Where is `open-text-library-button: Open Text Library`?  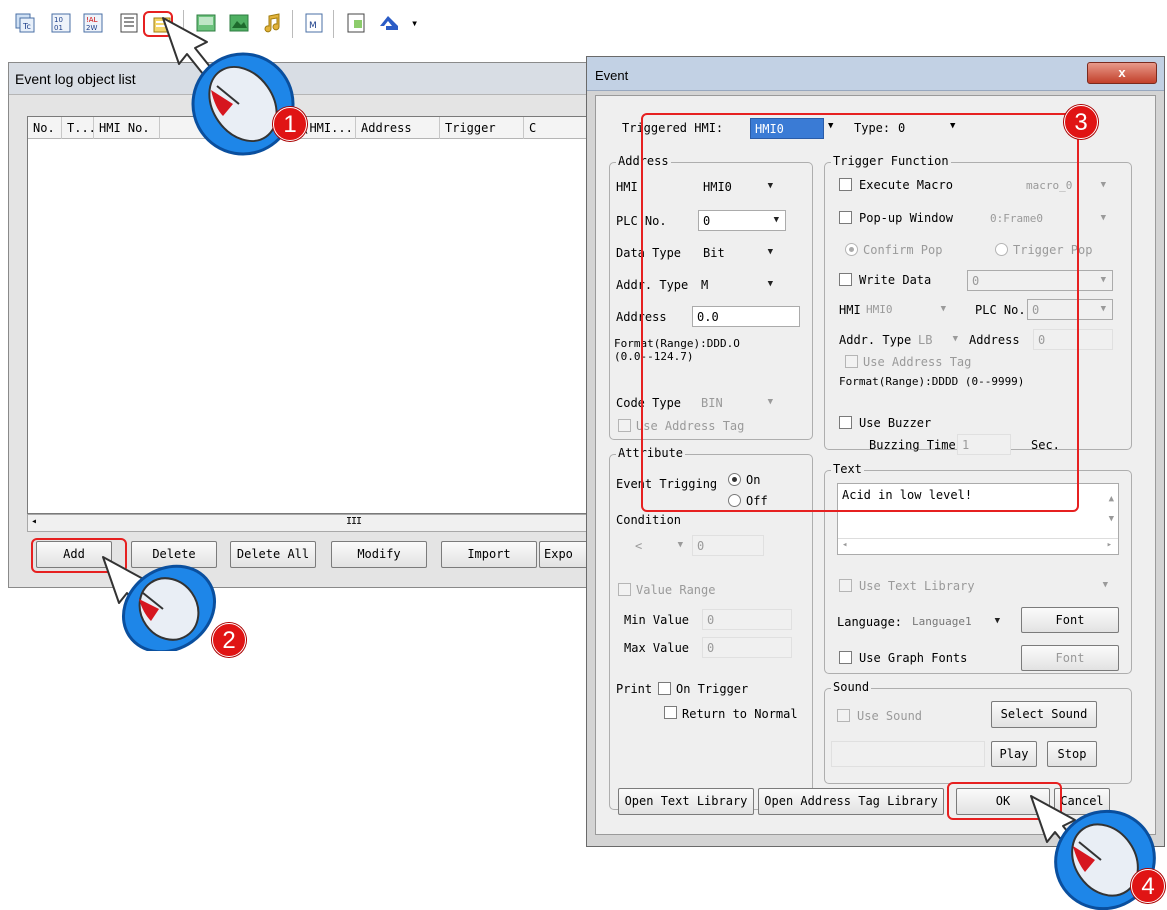 open-text-library-button: Open Text Library is located at coordinates (686, 801).